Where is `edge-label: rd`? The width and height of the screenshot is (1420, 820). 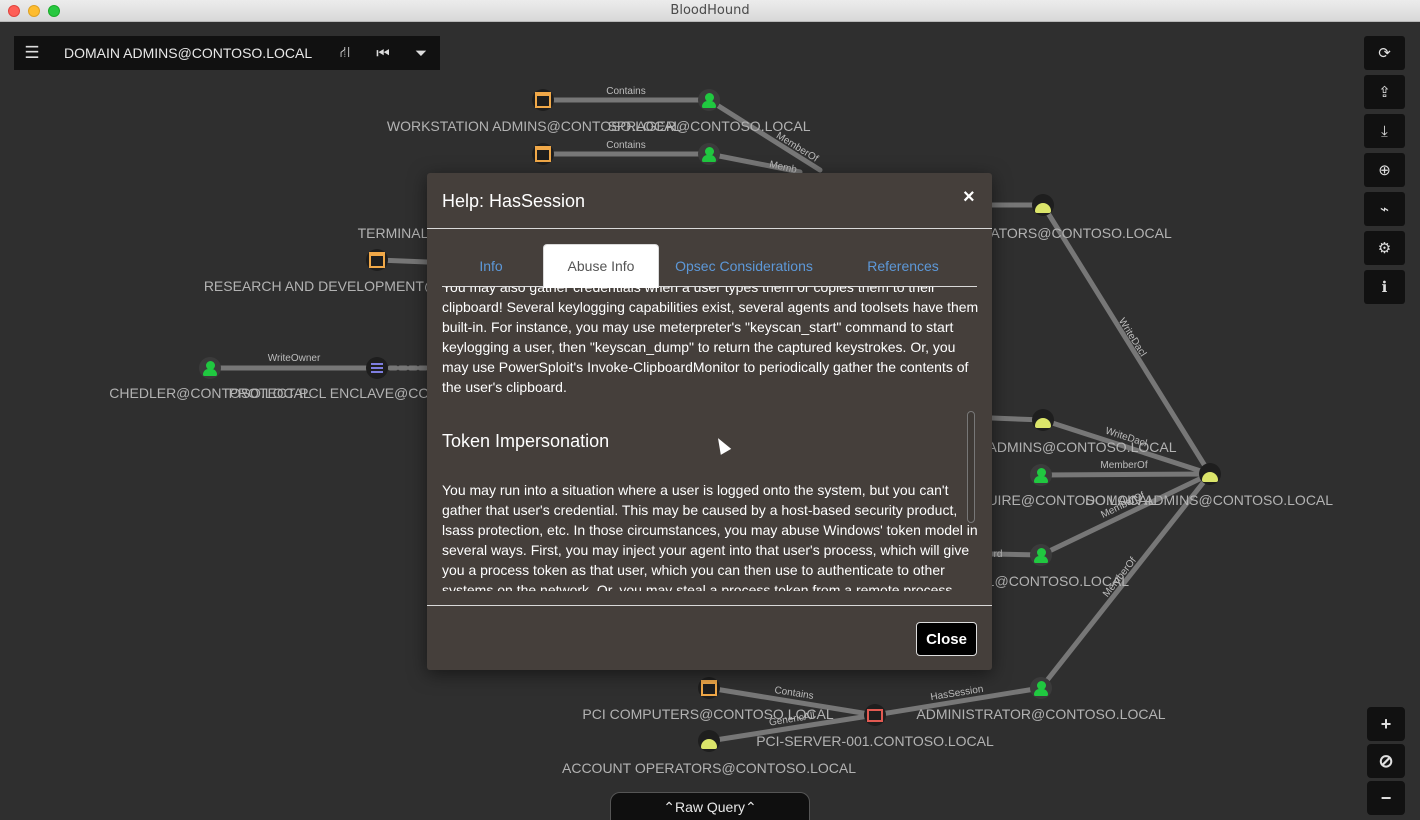 edge-label: rd is located at coordinates (998, 554).